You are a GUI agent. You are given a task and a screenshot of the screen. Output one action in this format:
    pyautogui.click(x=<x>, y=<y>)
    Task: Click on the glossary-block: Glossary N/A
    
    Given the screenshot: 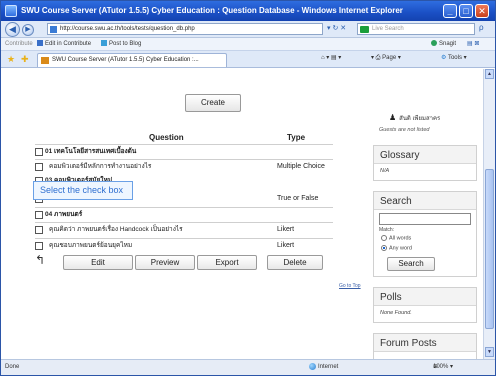 What is the action you would take?
    pyautogui.click(x=425, y=163)
    